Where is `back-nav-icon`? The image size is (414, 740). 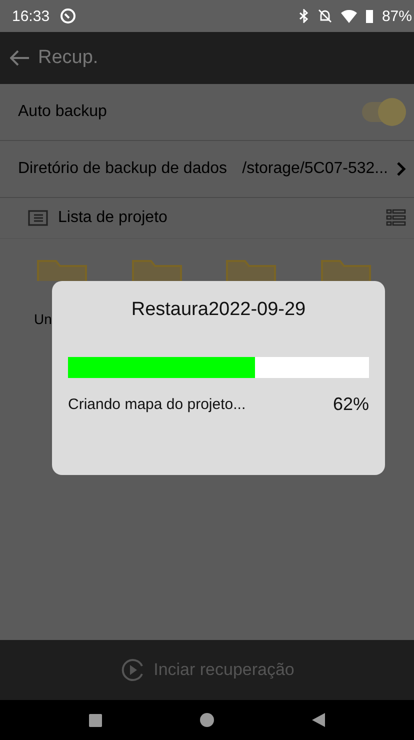 back-nav-icon is located at coordinates (318, 720).